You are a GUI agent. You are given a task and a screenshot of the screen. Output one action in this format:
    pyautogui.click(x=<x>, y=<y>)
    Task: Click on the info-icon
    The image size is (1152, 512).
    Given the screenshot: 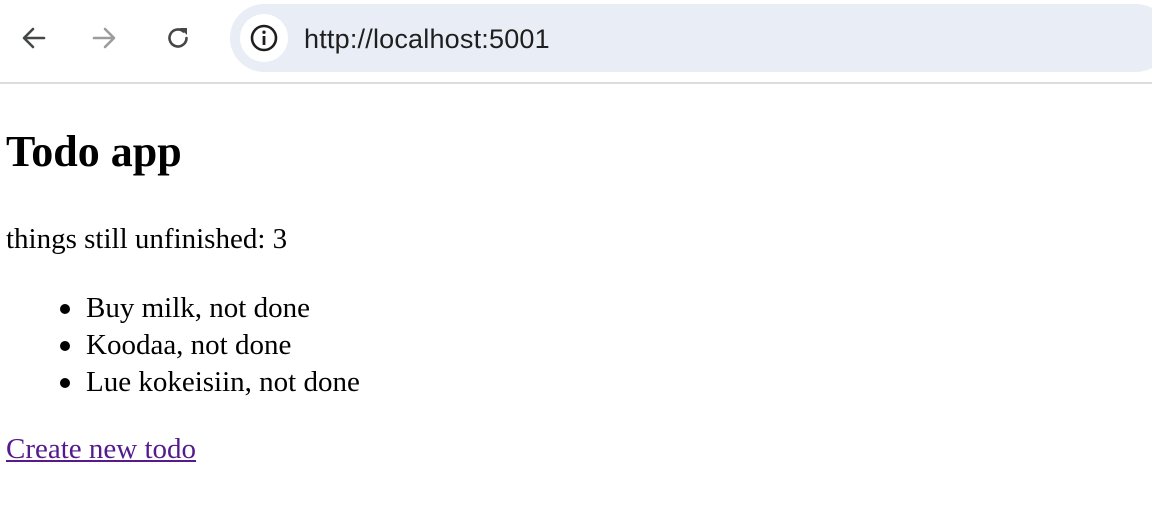 What is the action you would take?
    pyautogui.click(x=264, y=38)
    